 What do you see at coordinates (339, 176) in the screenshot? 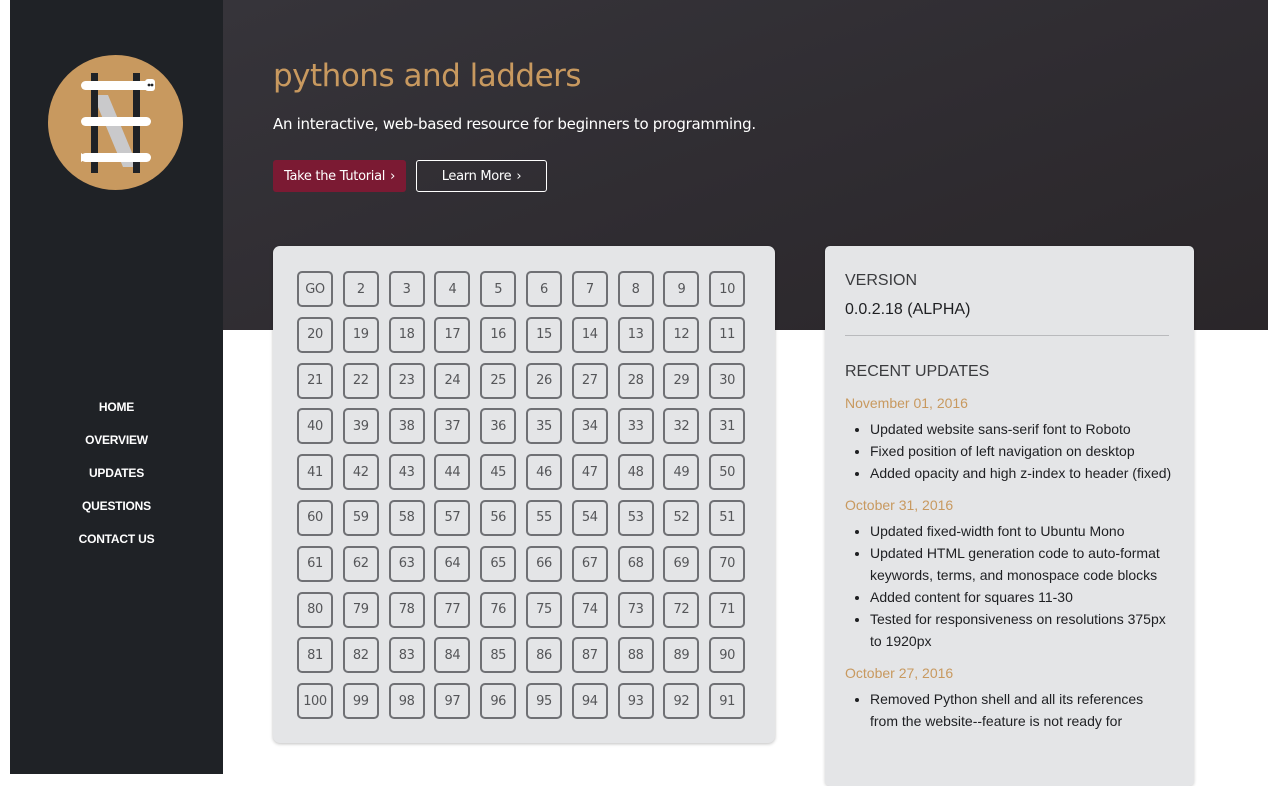
I see `take-tutorial-button: Take the Tutorial ›` at bounding box center [339, 176].